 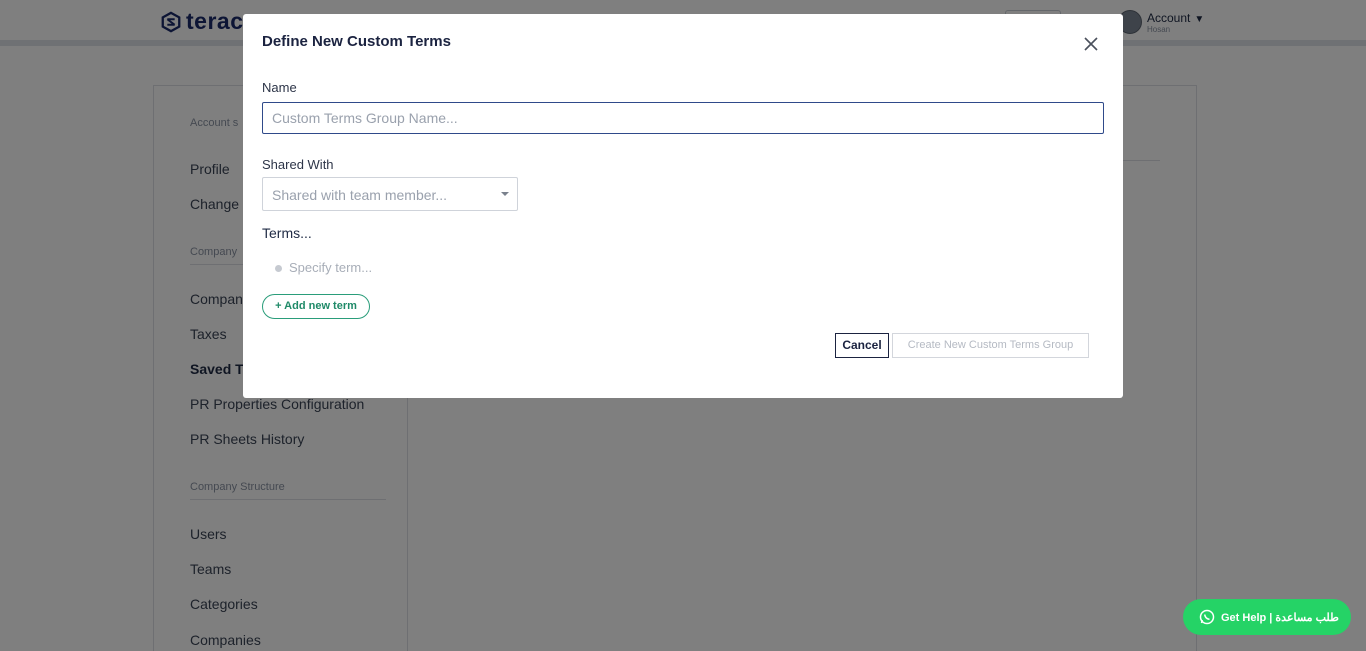 I want to click on name-label: Name, so click(x=279, y=87).